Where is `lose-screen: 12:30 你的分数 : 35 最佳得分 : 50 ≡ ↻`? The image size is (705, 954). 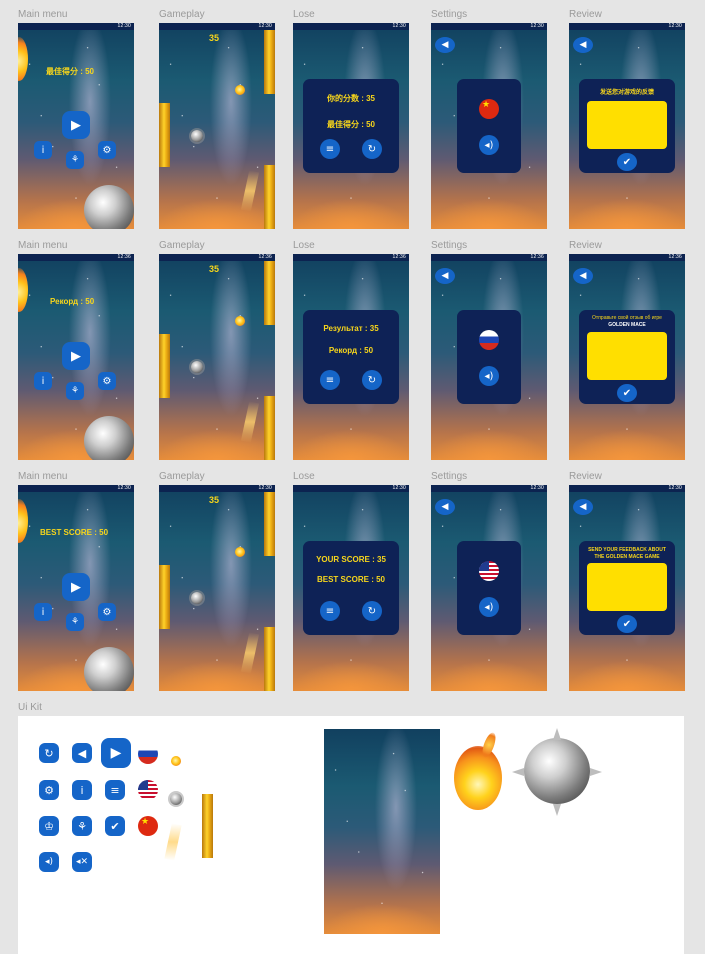 lose-screen: 12:30 你的分数 : 35 最佳得分 : 50 ≡ ↻ is located at coordinates (351, 126).